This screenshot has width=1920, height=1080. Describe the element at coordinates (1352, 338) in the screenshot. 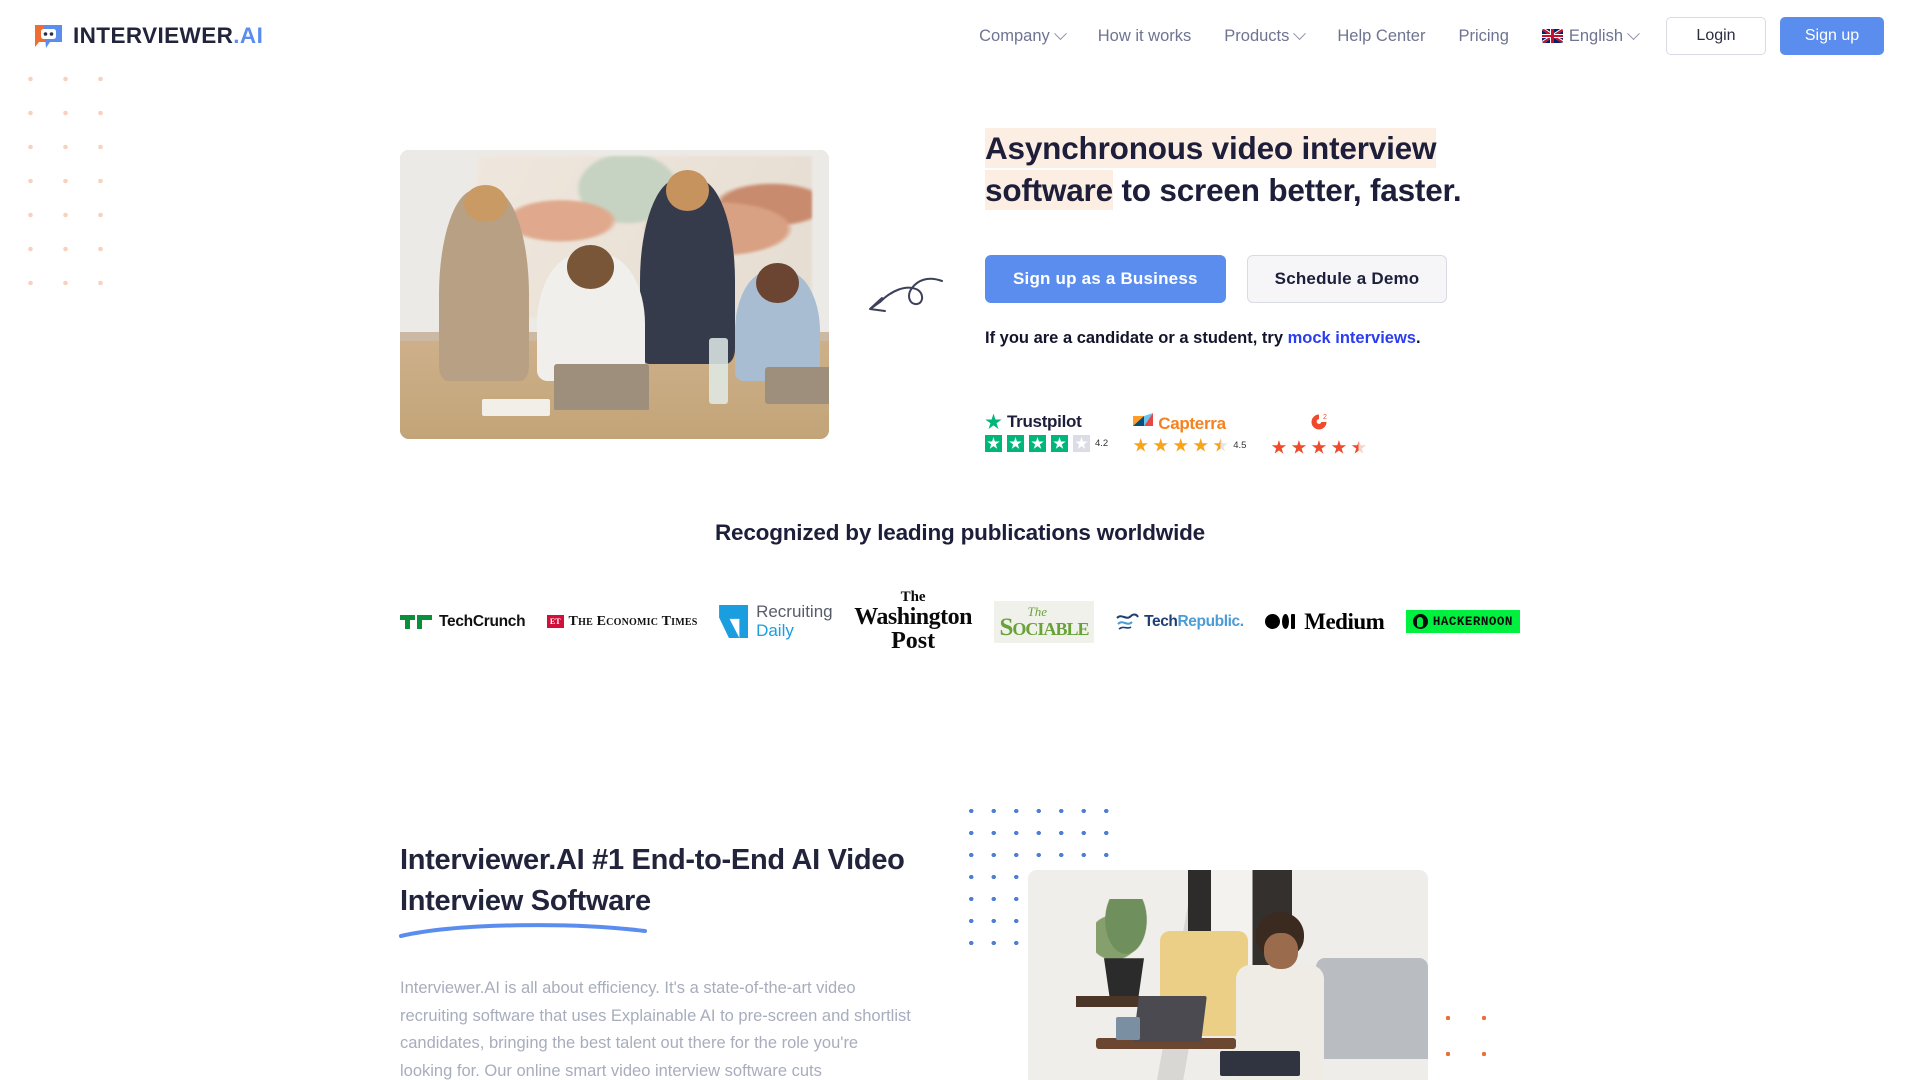

I see `mock-interviews-link: mock interviews` at that location.